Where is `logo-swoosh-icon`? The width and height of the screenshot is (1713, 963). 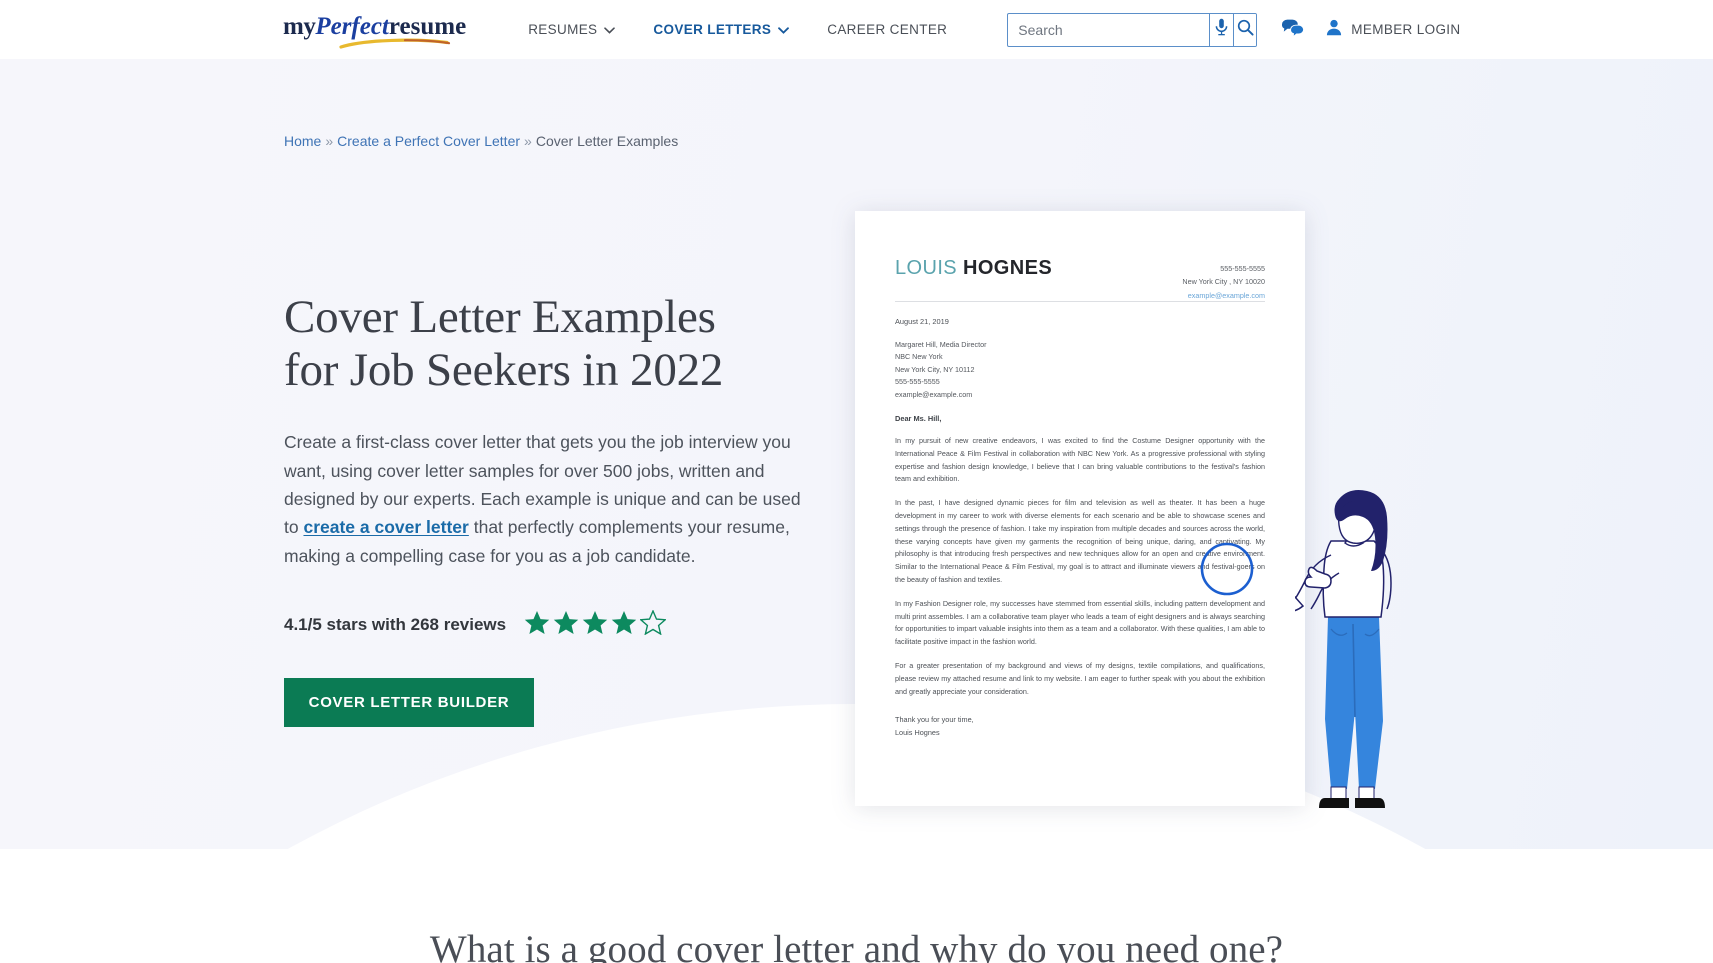 logo-swoosh-icon is located at coordinates (395, 43).